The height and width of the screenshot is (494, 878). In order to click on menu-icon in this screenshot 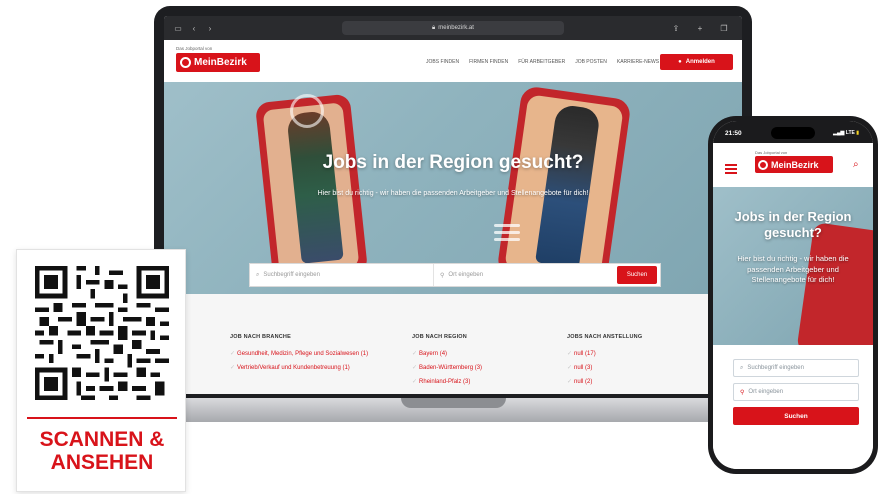, I will do `click(731, 170)`.